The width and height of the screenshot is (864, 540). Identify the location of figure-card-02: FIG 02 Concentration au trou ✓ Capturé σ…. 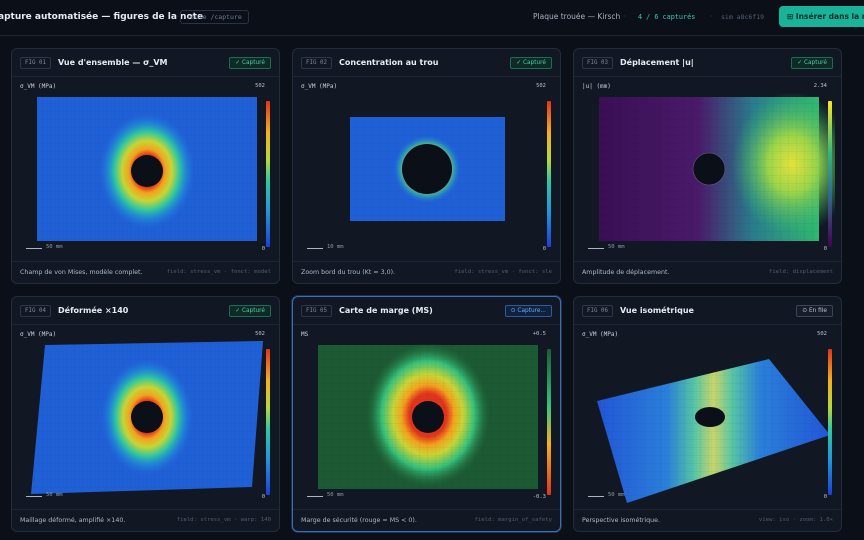
(426, 166).